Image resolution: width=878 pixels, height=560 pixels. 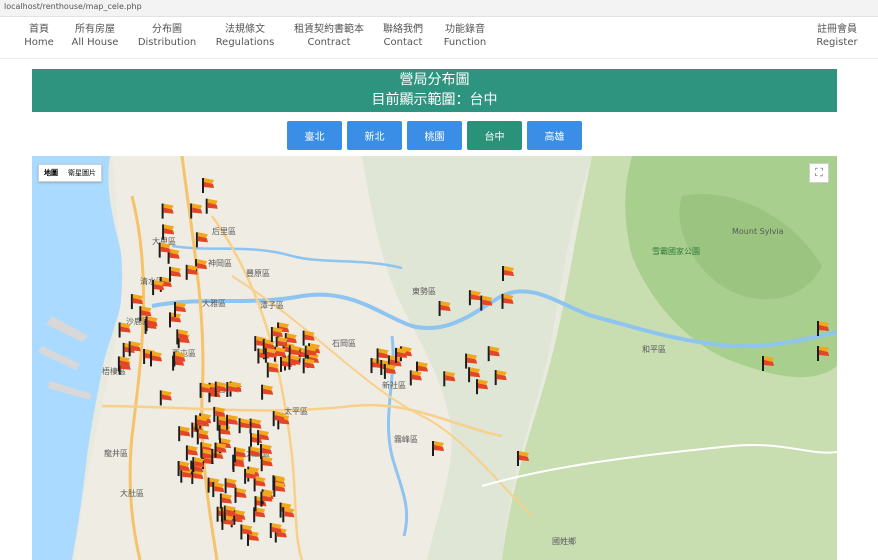 I want to click on map-type-control: 地圖 衛星圖片, so click(x=70, y=173).